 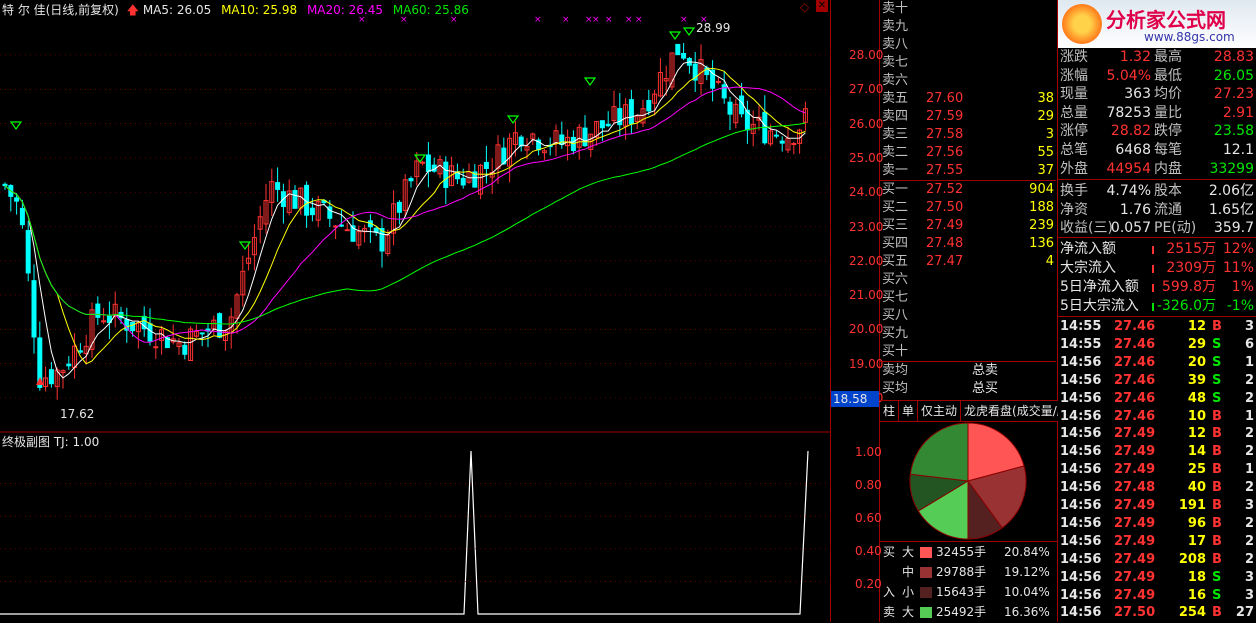 I want to click on sell-level-volume: 38, so click(x=1045, y=98).